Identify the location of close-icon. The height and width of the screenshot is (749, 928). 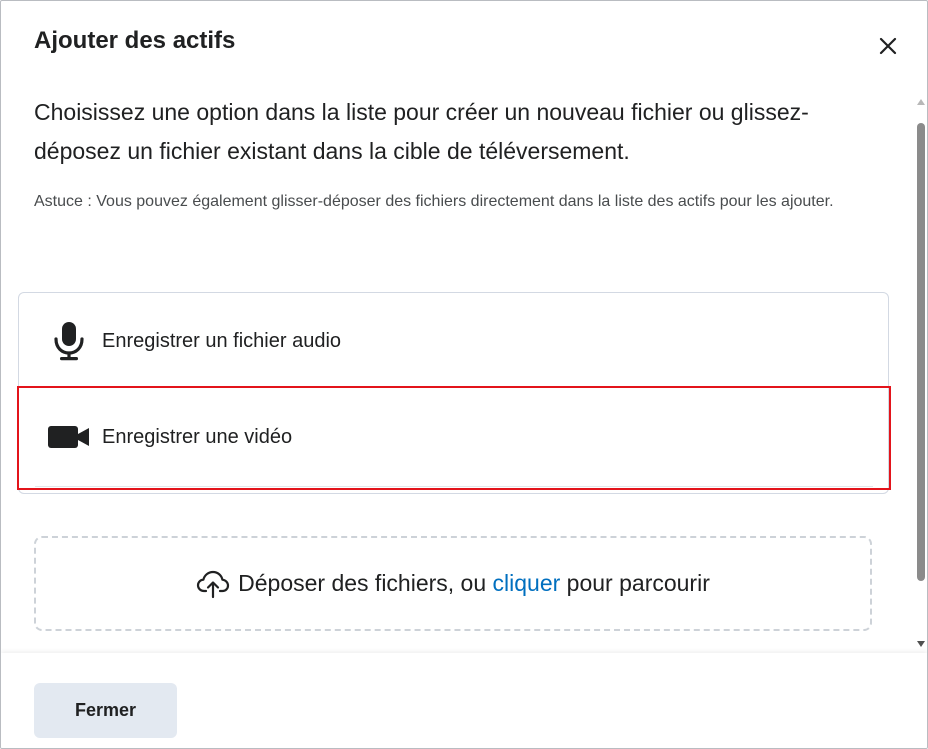
(888, 46).